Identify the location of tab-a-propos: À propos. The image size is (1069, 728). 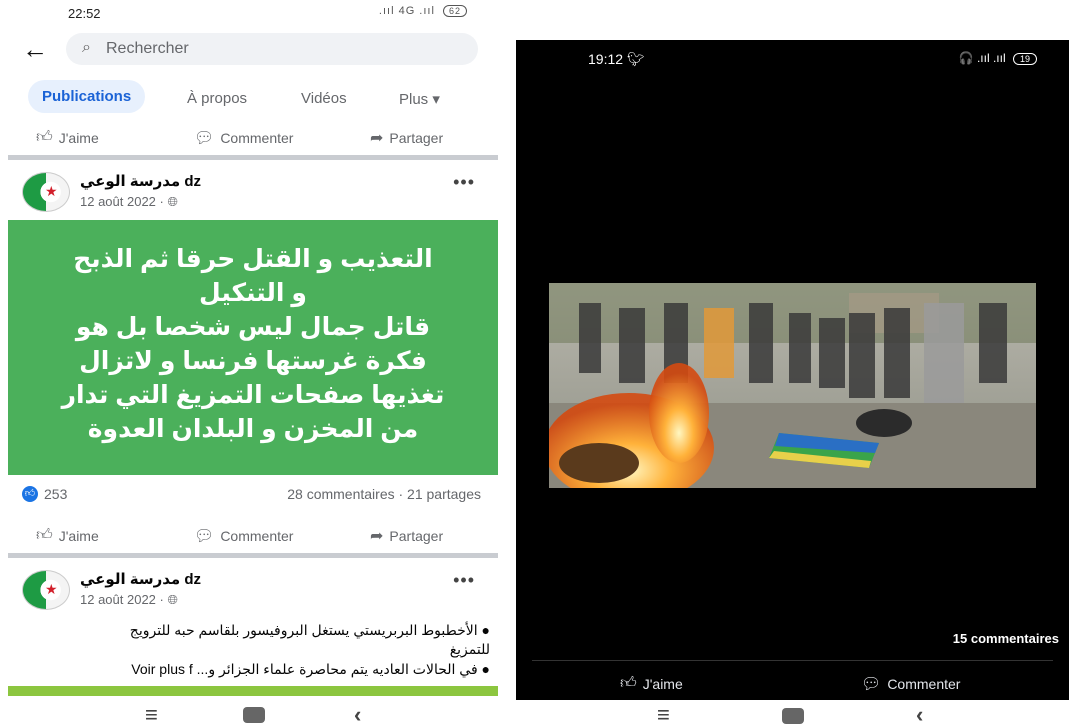
(217, 98).